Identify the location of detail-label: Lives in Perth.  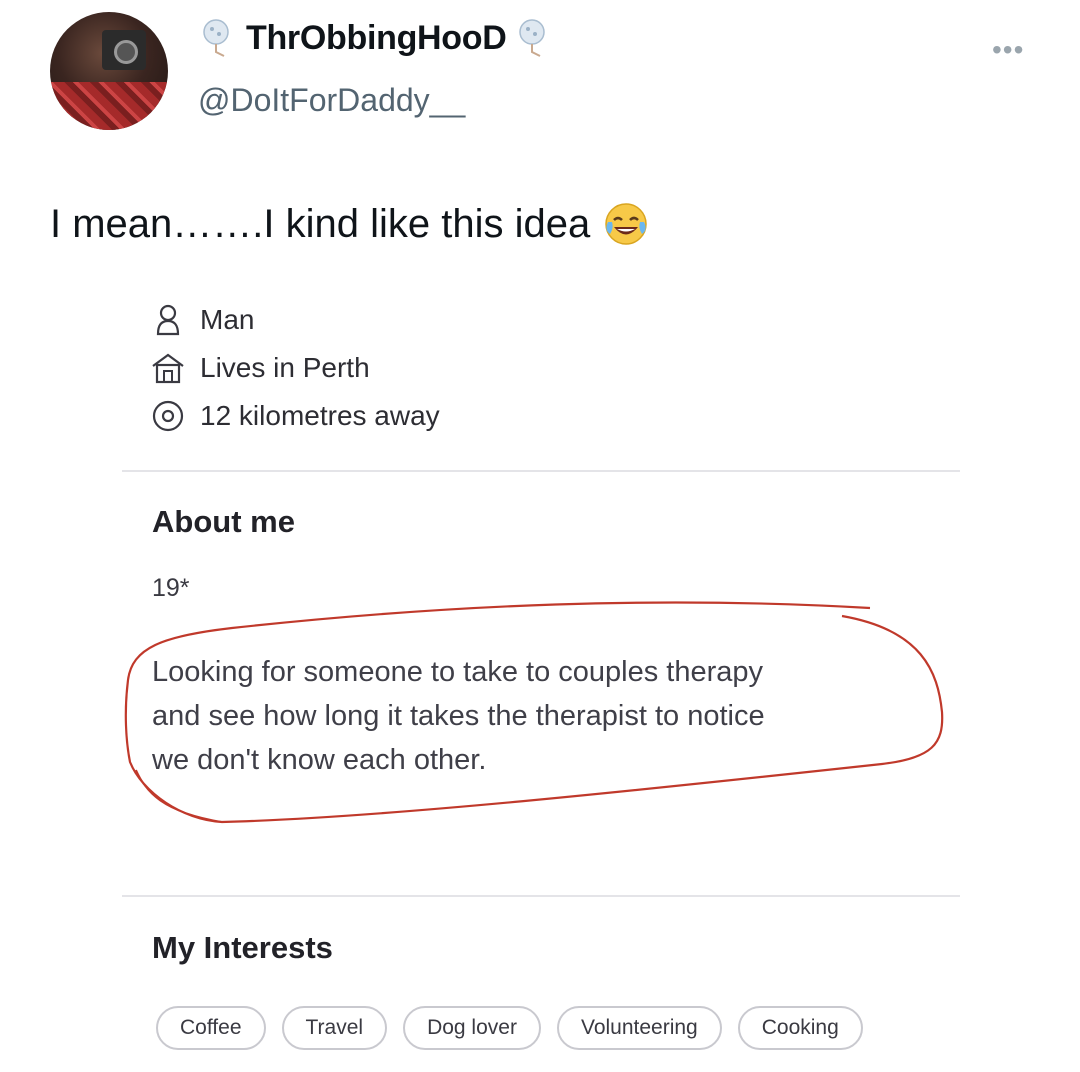
(285, 367).